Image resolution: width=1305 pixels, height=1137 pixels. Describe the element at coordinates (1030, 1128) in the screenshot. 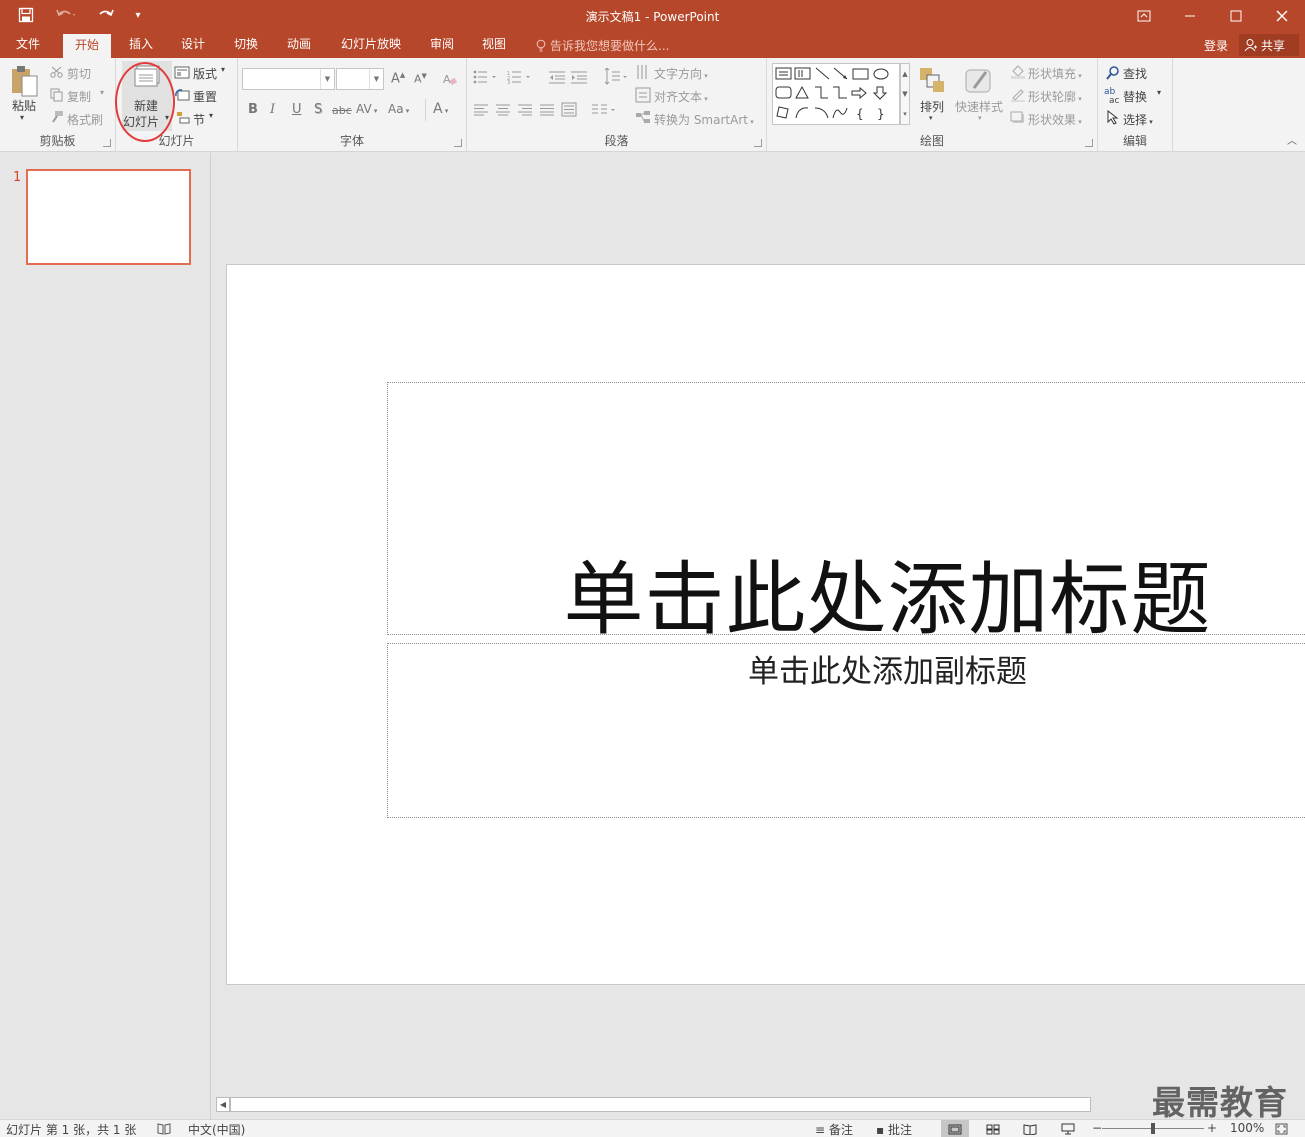

I see `reading-view-icon` at that location.